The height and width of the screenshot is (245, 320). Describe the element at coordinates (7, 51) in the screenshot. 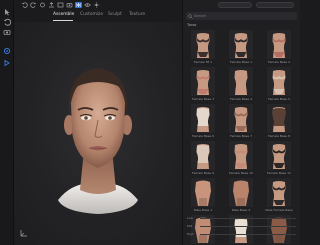

I see `rotate-icon` at that location.